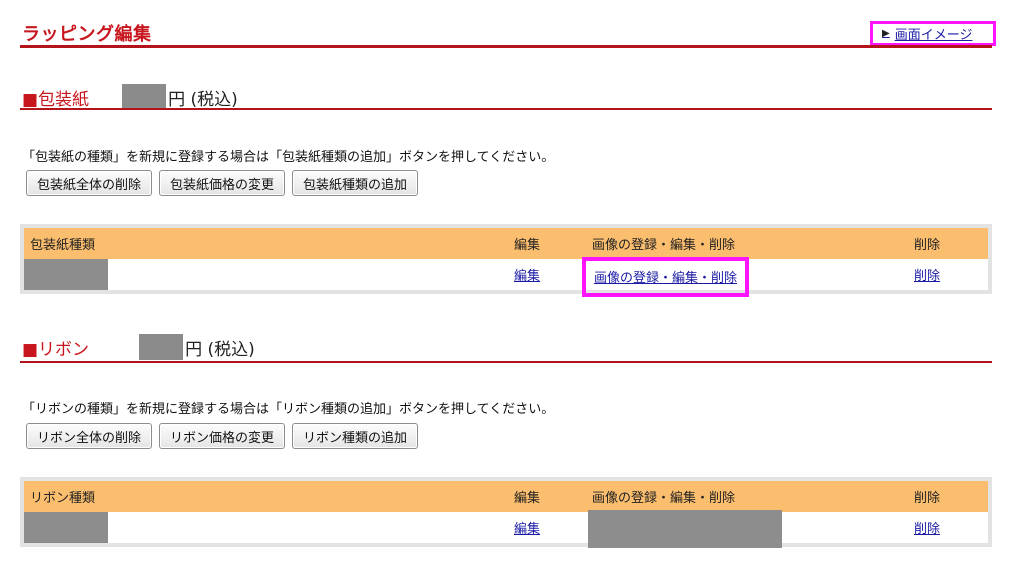  Describe the element at coordinates (161, 347) in the screenshot. I see `ribbon-price-redacted` at that location.